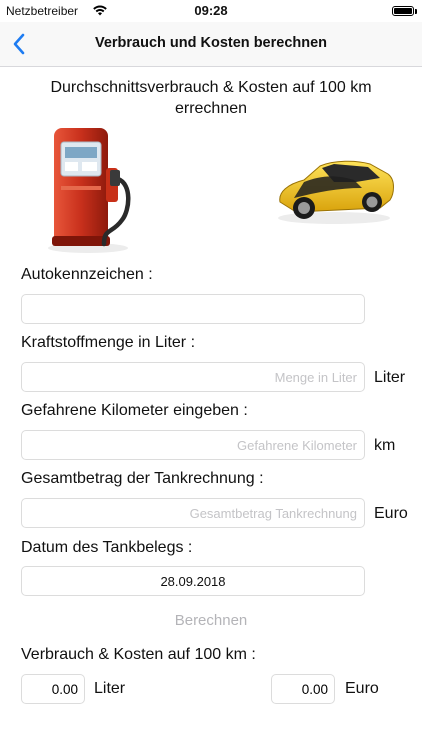  I want to click on kilometers-input, so click(193, 445).